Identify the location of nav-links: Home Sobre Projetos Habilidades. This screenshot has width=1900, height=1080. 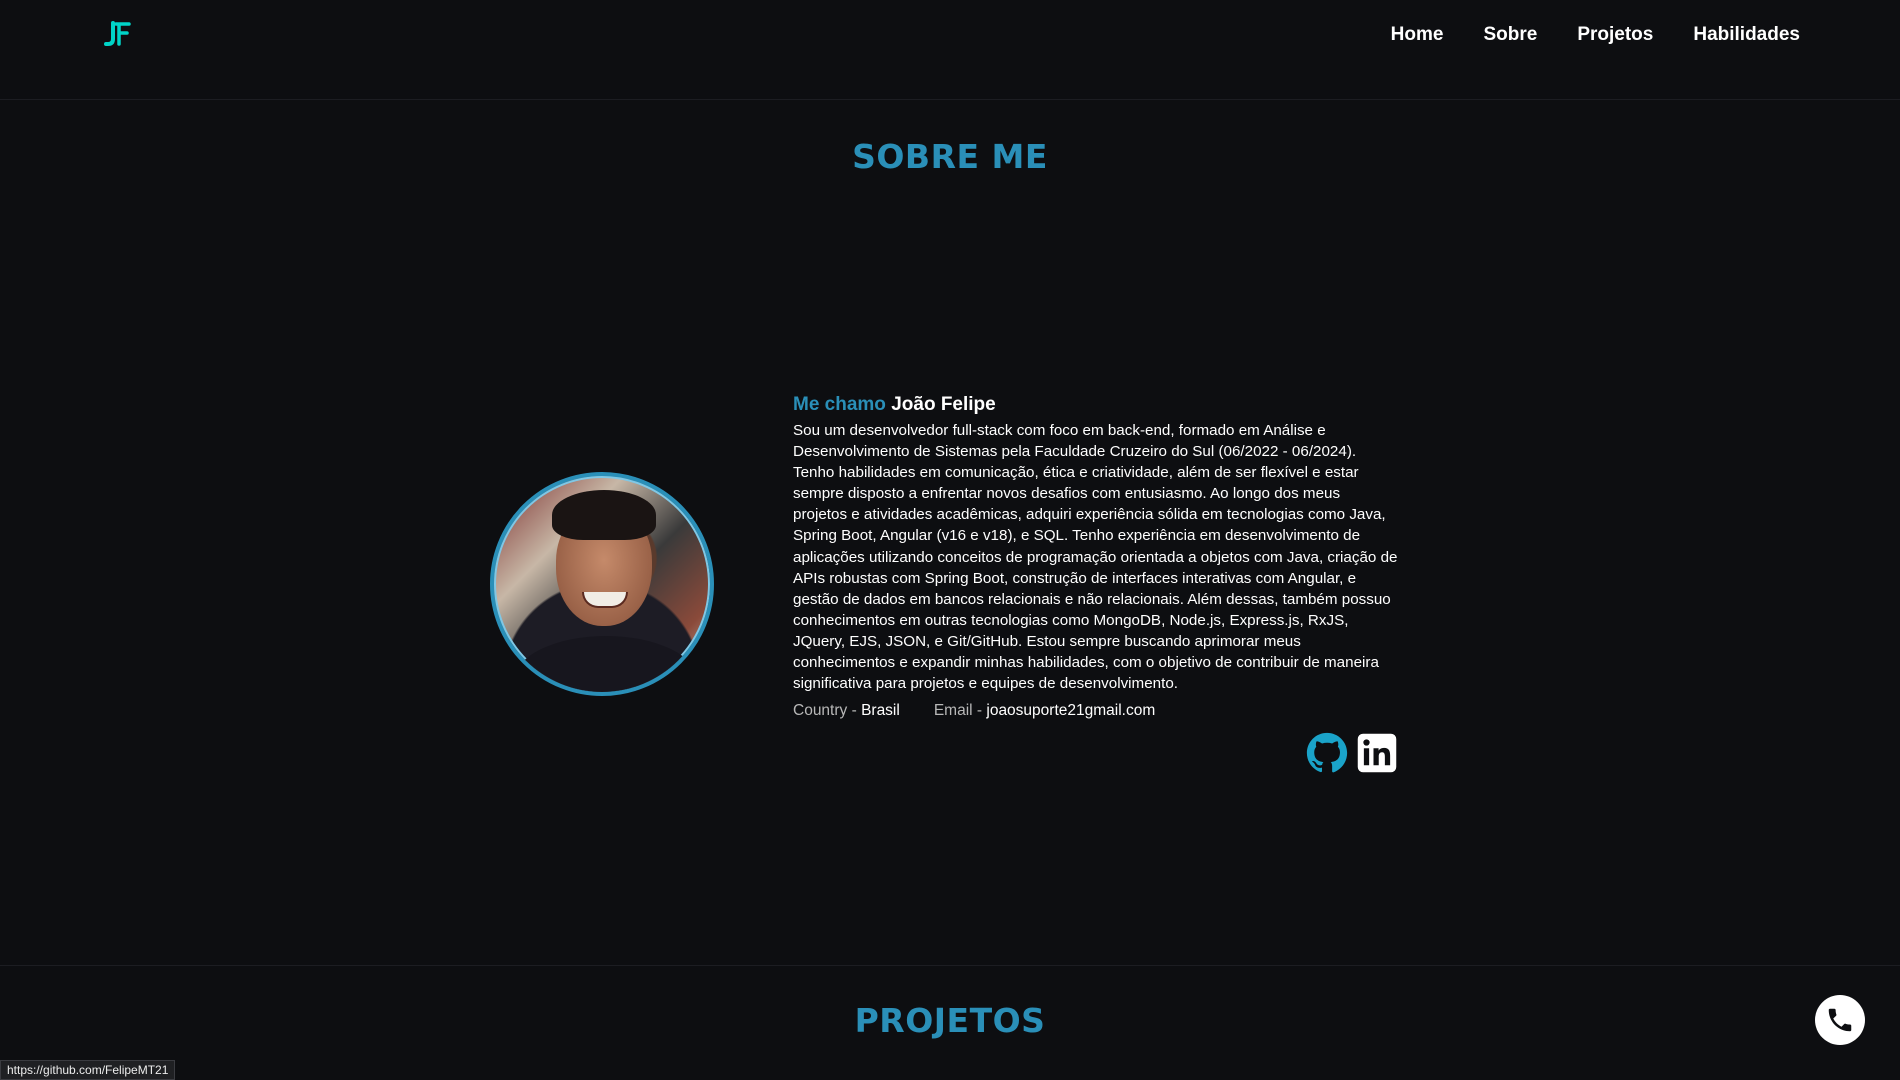
(1595, 35).